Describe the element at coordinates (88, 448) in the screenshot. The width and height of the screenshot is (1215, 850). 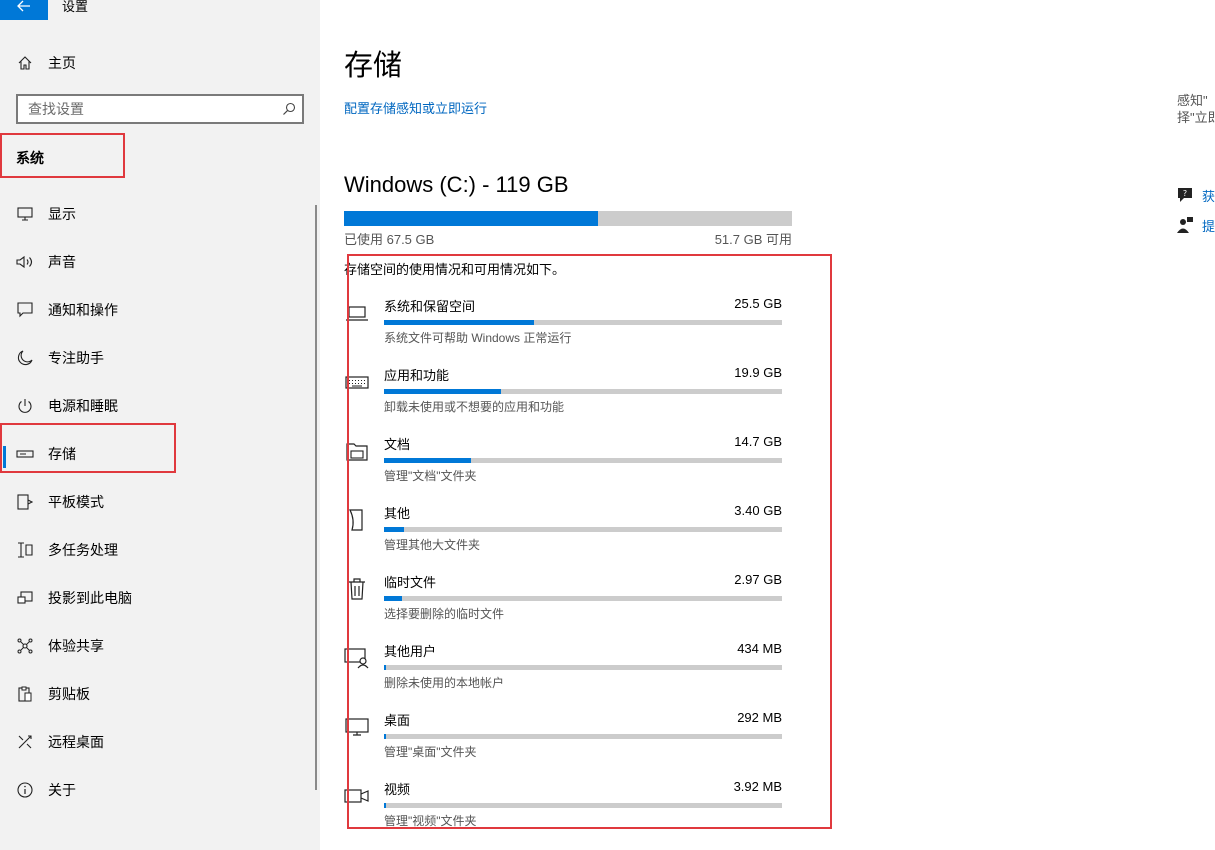
I see `highlight-box-storage` at that location.